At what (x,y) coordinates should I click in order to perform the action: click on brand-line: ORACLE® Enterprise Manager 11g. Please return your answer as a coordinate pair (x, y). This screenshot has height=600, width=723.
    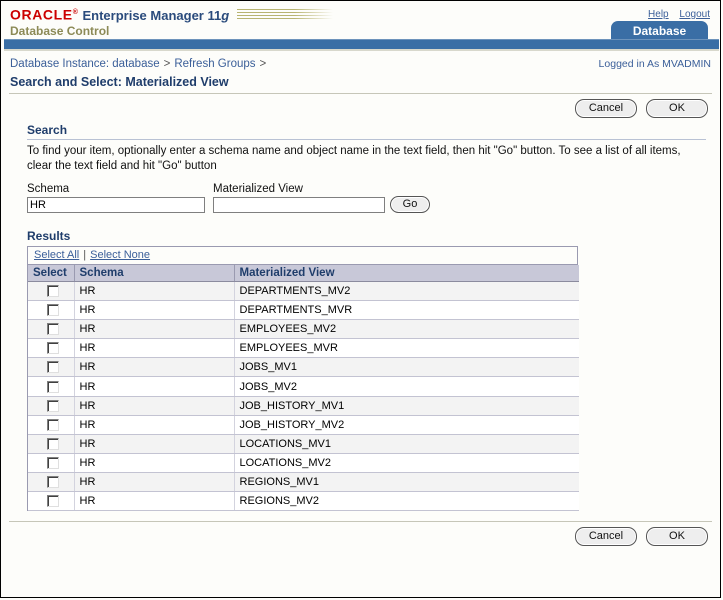
    Looking at the image, I should click on (365, 14).